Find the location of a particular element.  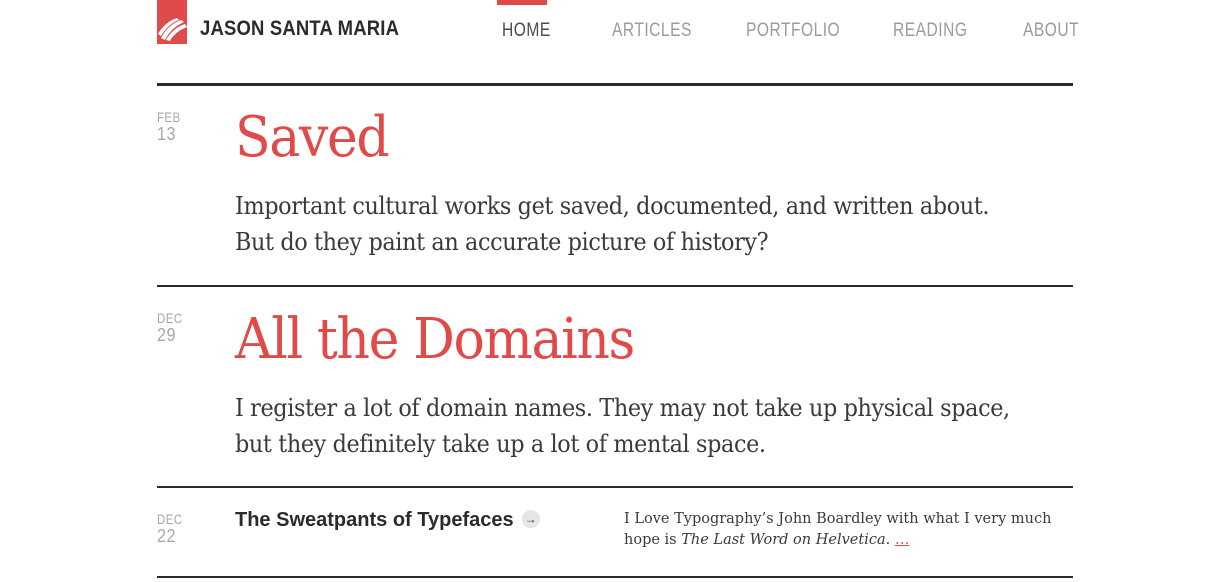

main-nav: HOME ARTICLES PORTFOLIO READING ABOUT is located at coordinates (618, 30).